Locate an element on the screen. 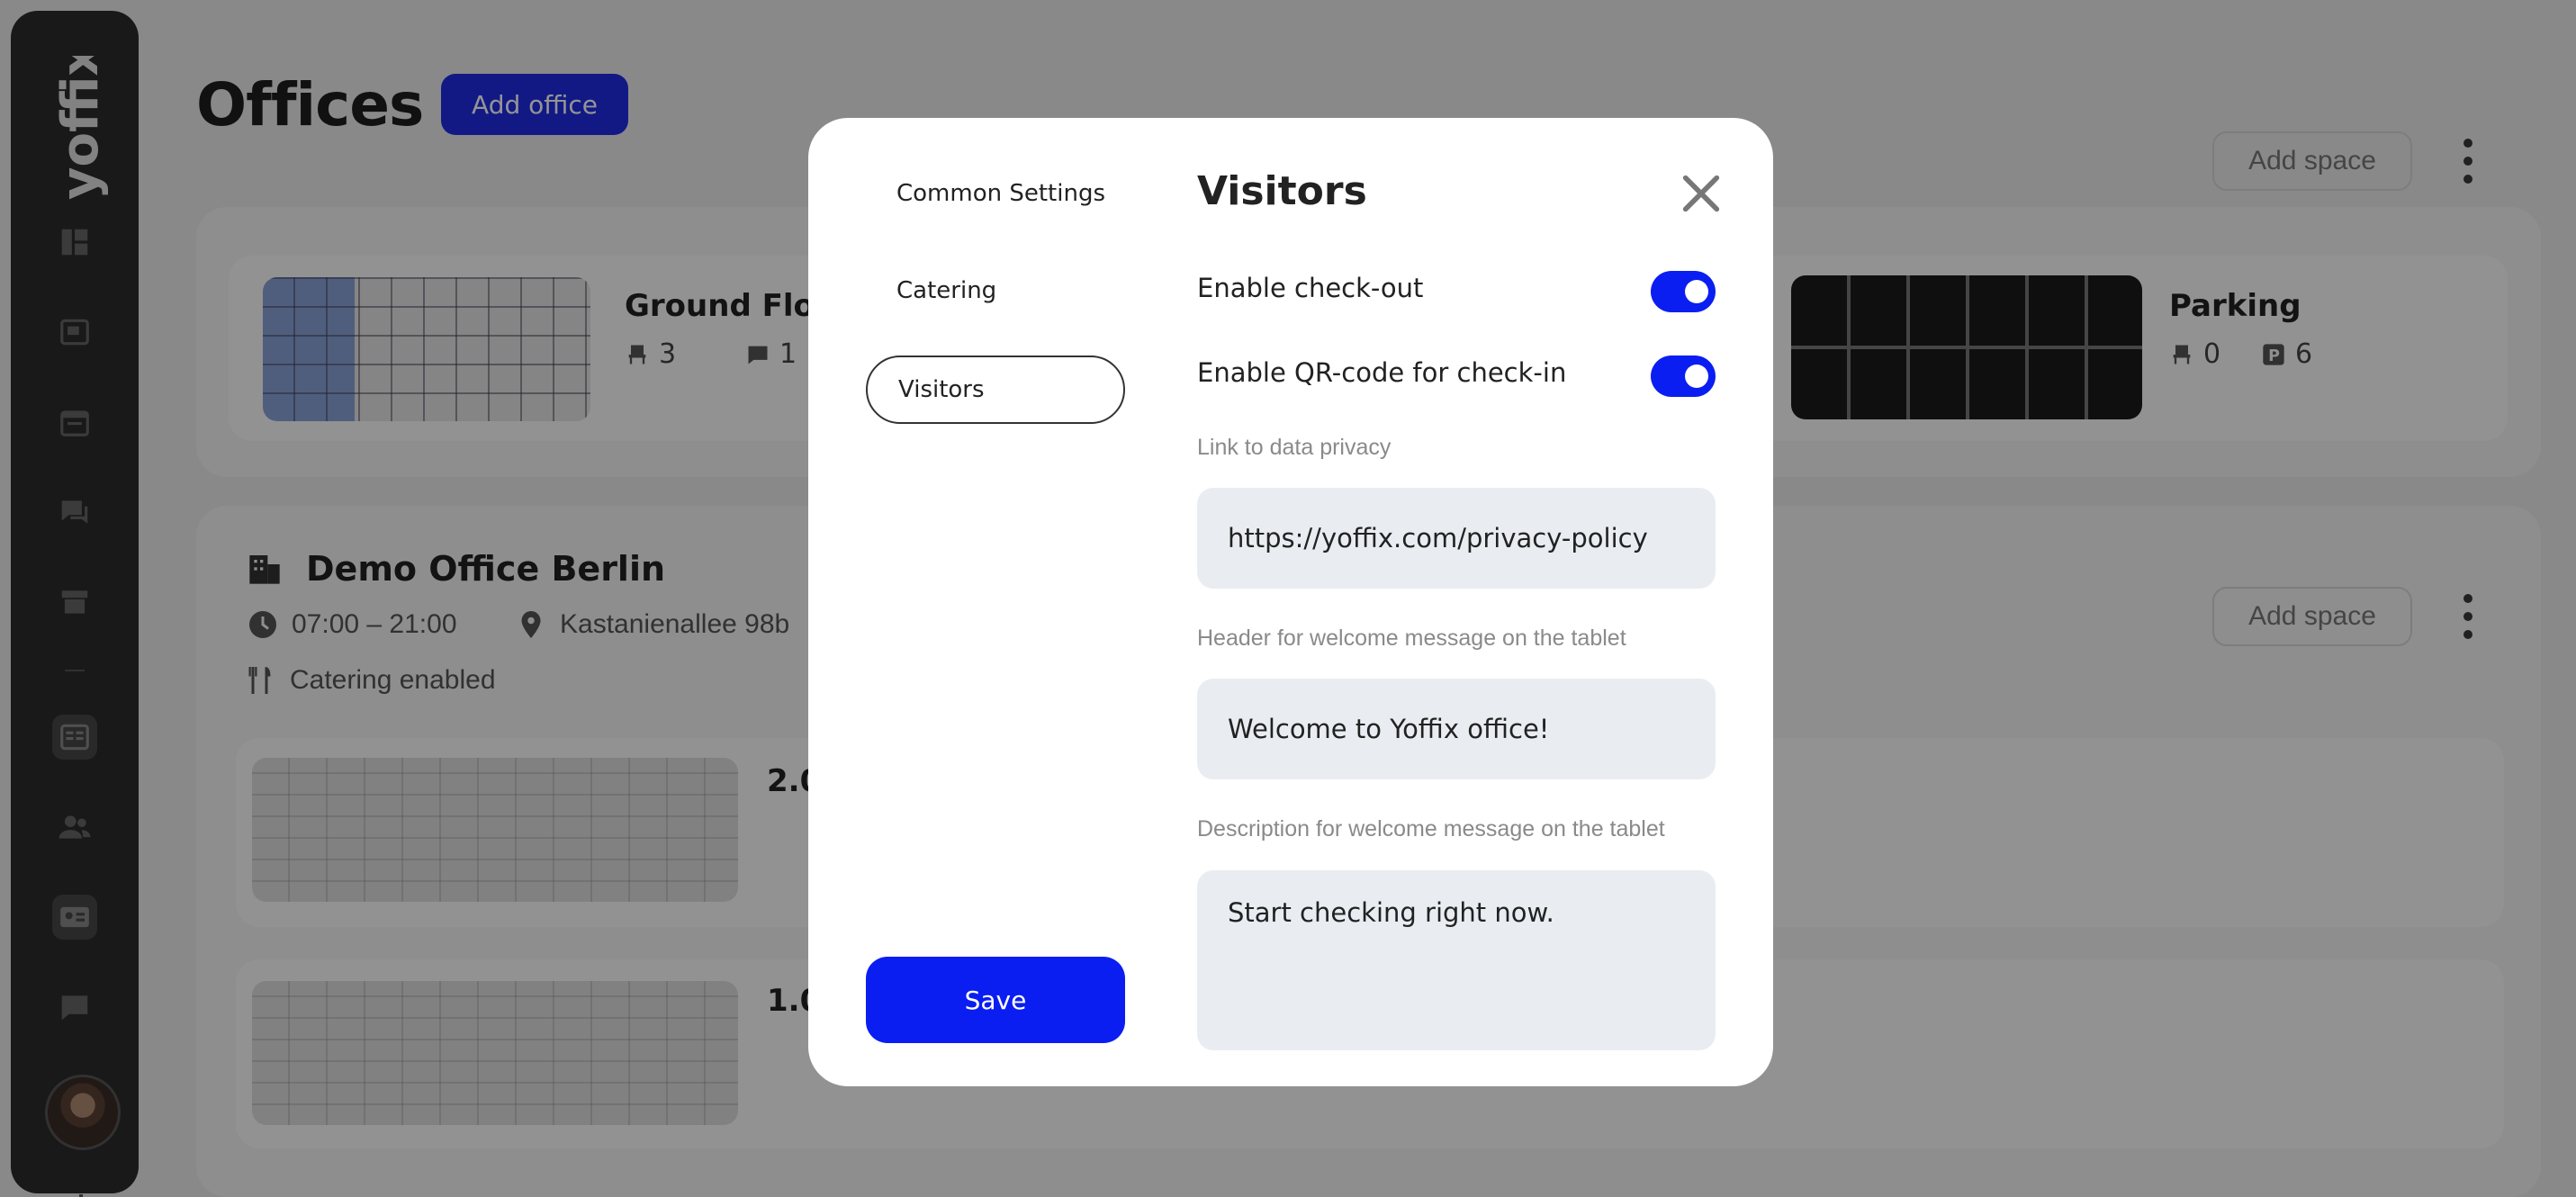 This screenshot has height=1197, width=2576. modal-title: Visitors is located at coordinates (1282, 191).